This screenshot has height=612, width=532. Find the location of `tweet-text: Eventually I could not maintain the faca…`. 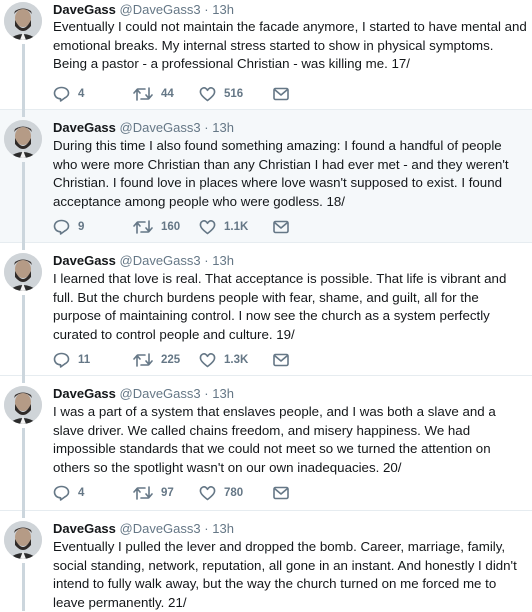

tweet-text: Eventually I could not maintain the faca… is located at coordinates (290, 45).